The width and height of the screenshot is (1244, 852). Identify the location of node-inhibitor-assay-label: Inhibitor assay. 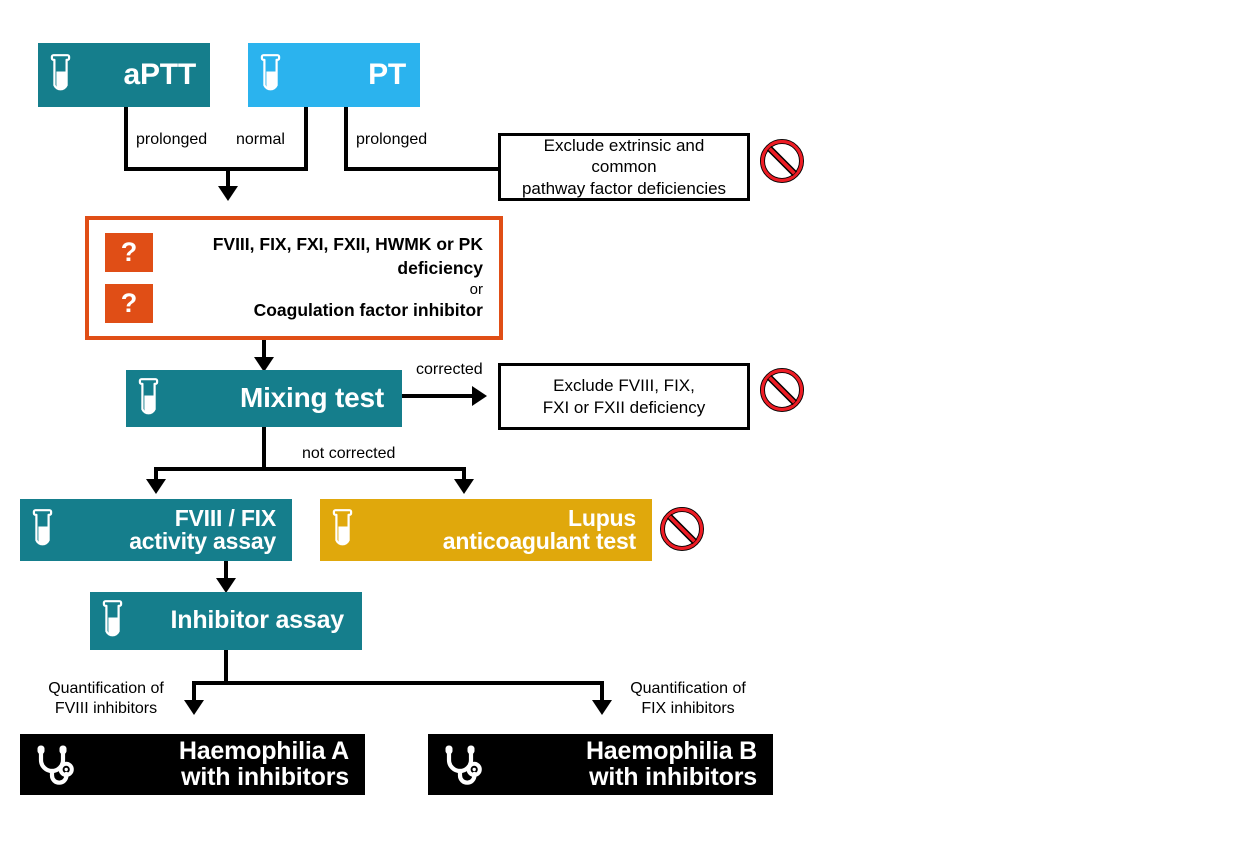
(257, 620).